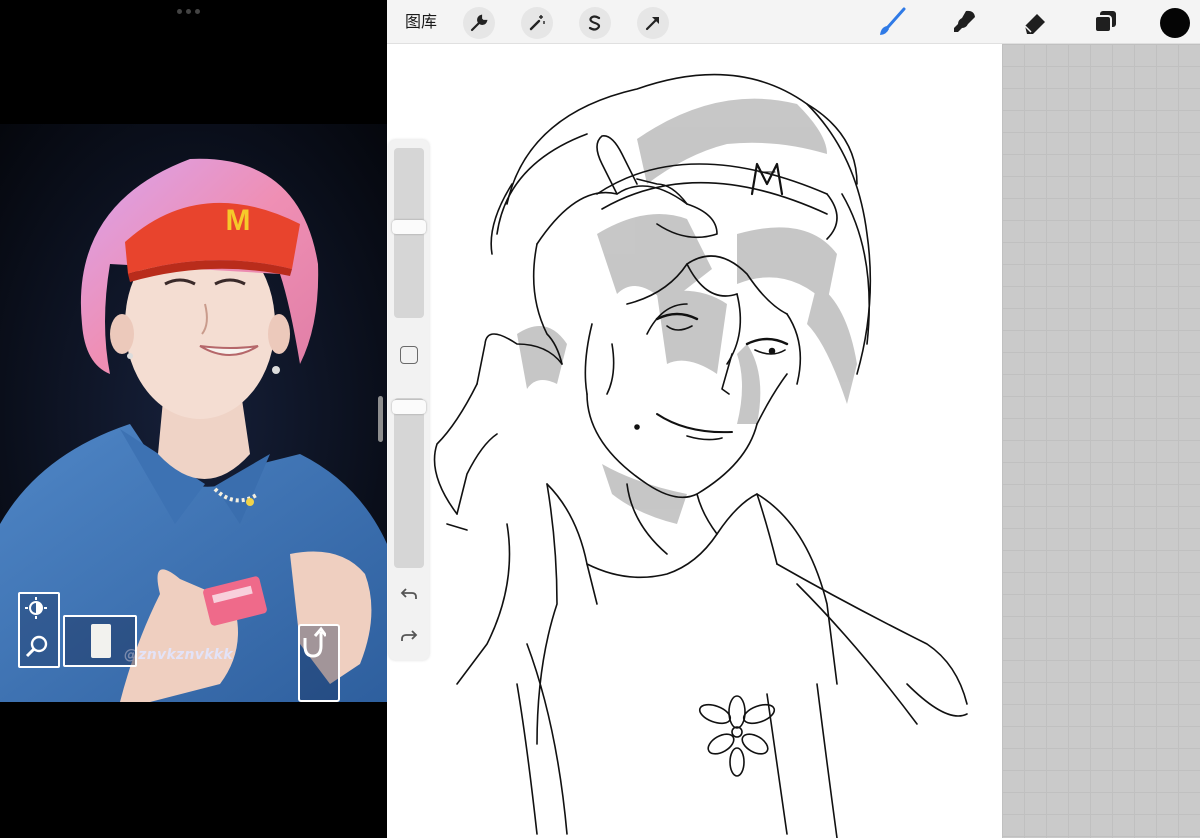 Image resolution: width=1200 pixels, height=838 pixels. Describe the element at coordinates (421, 22) in the screenshot. I see `gallery-button: 图库` at that location.